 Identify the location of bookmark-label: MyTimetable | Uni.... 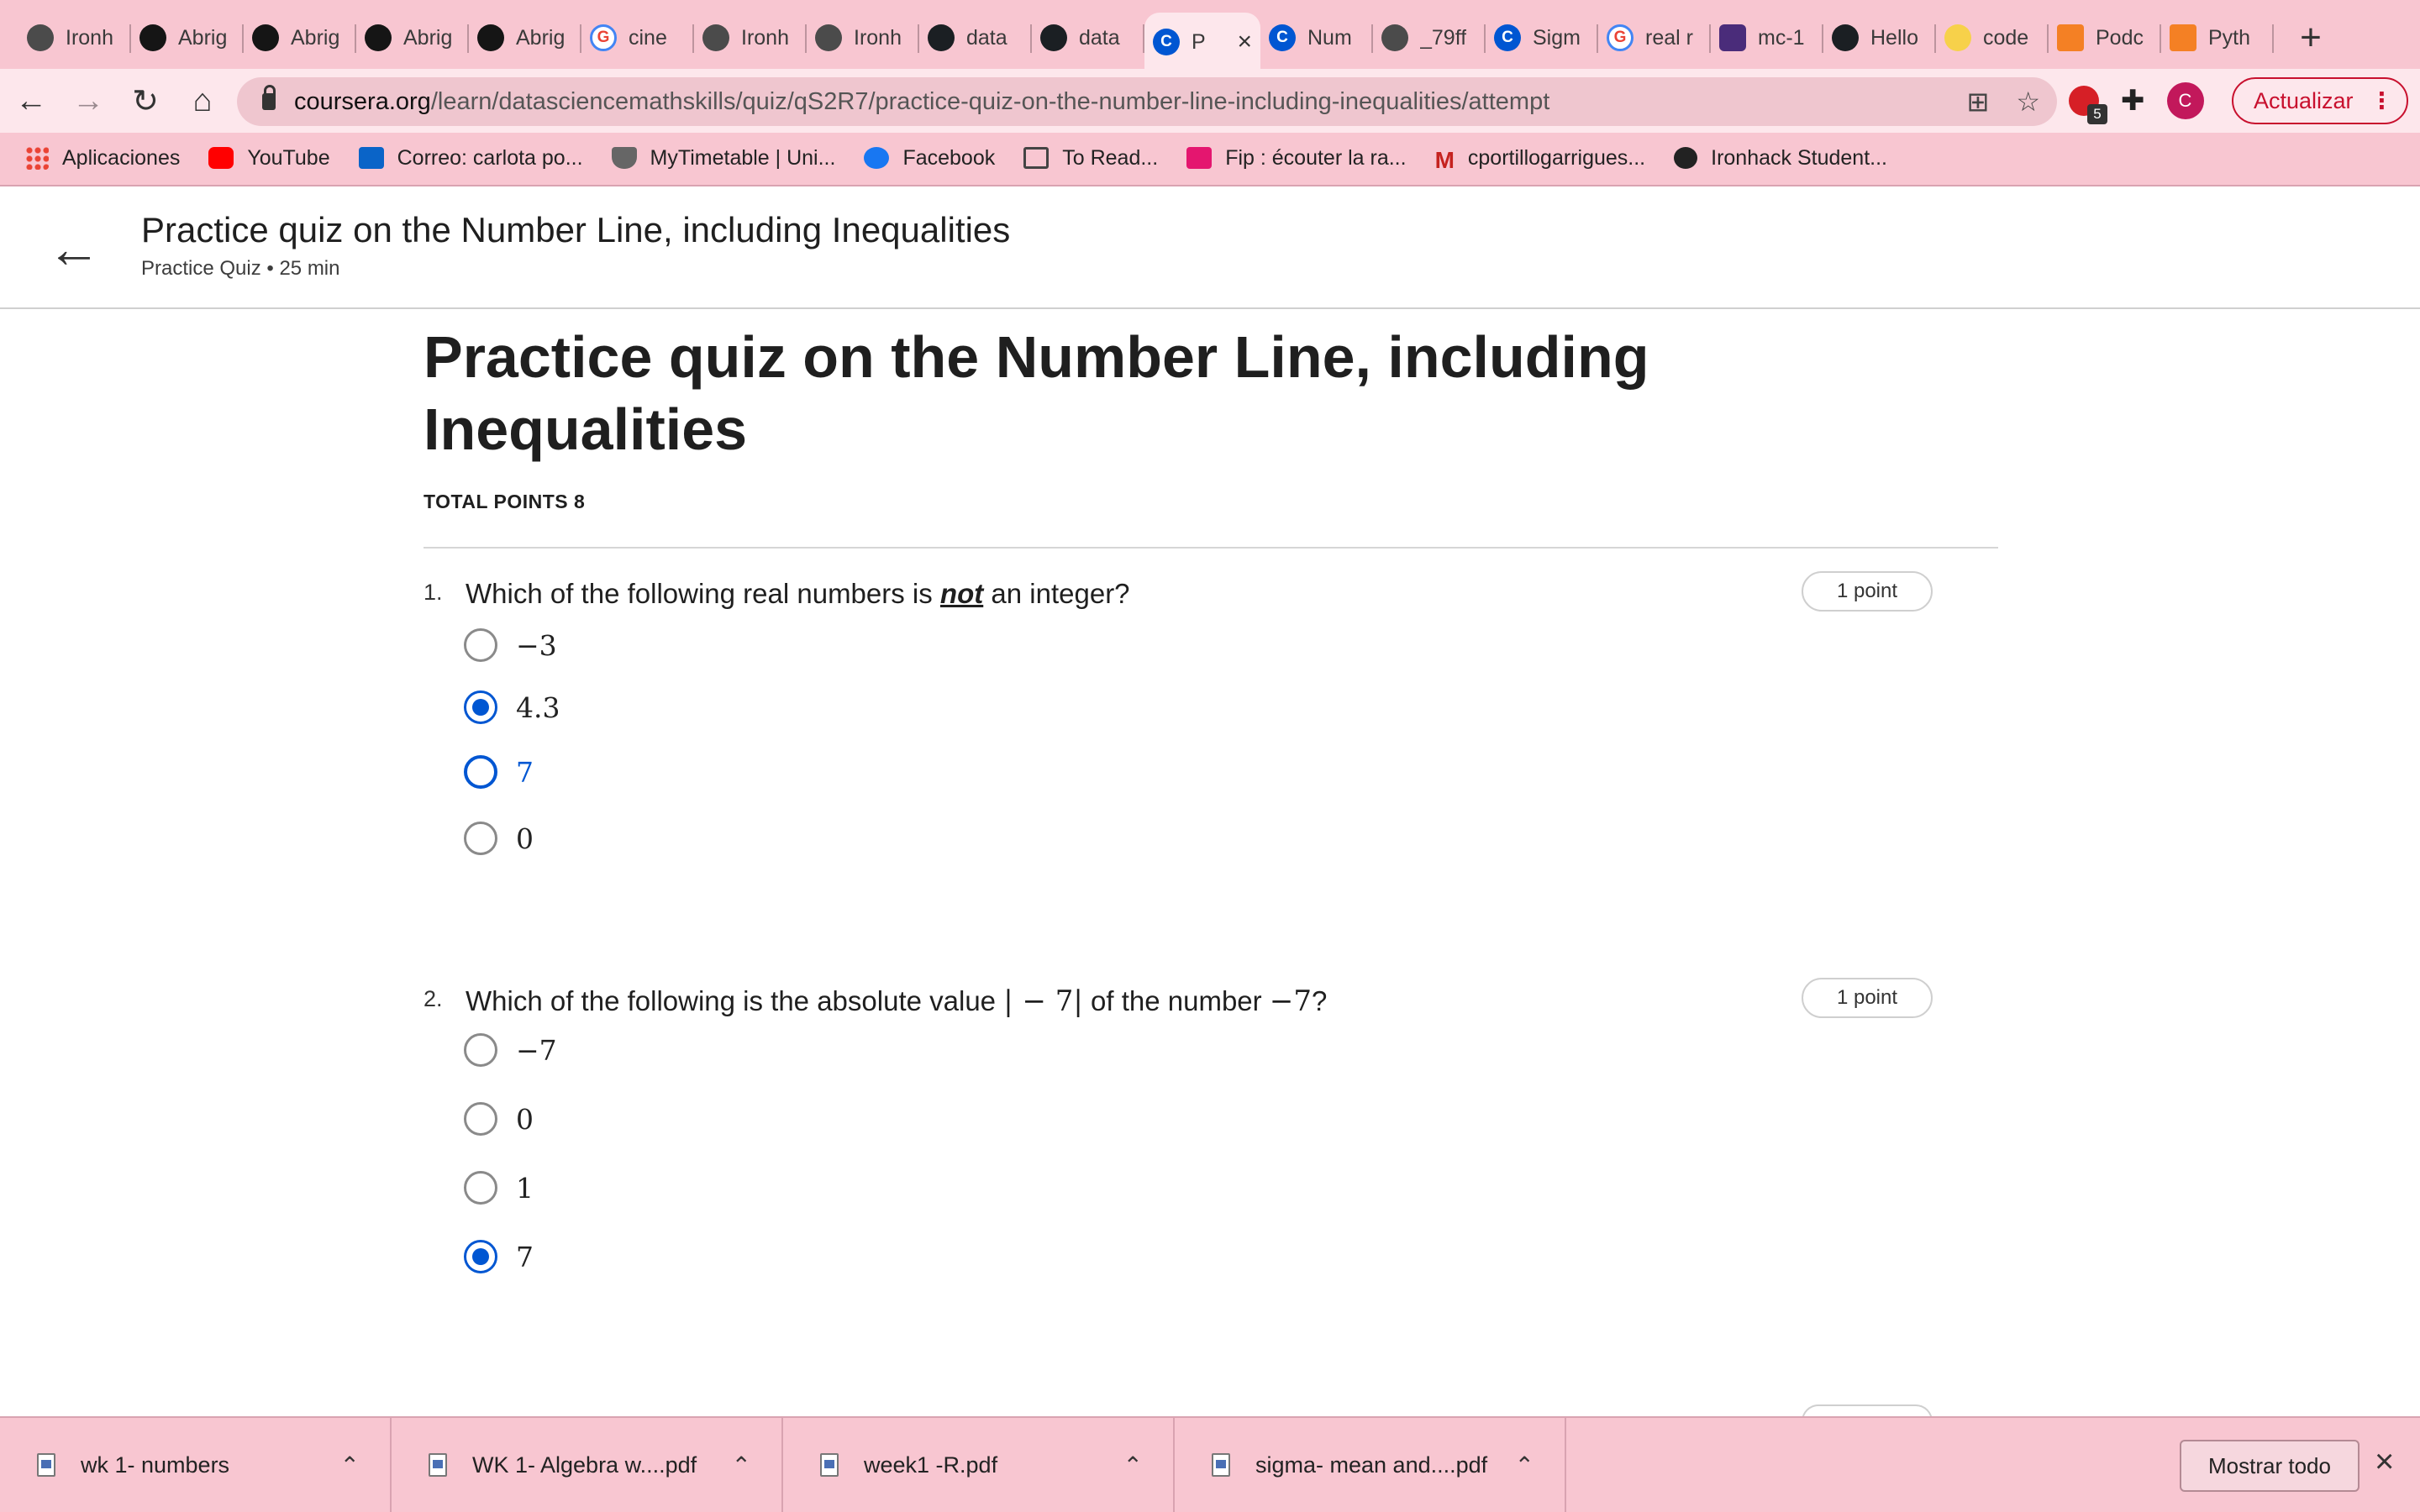
(743, 157).